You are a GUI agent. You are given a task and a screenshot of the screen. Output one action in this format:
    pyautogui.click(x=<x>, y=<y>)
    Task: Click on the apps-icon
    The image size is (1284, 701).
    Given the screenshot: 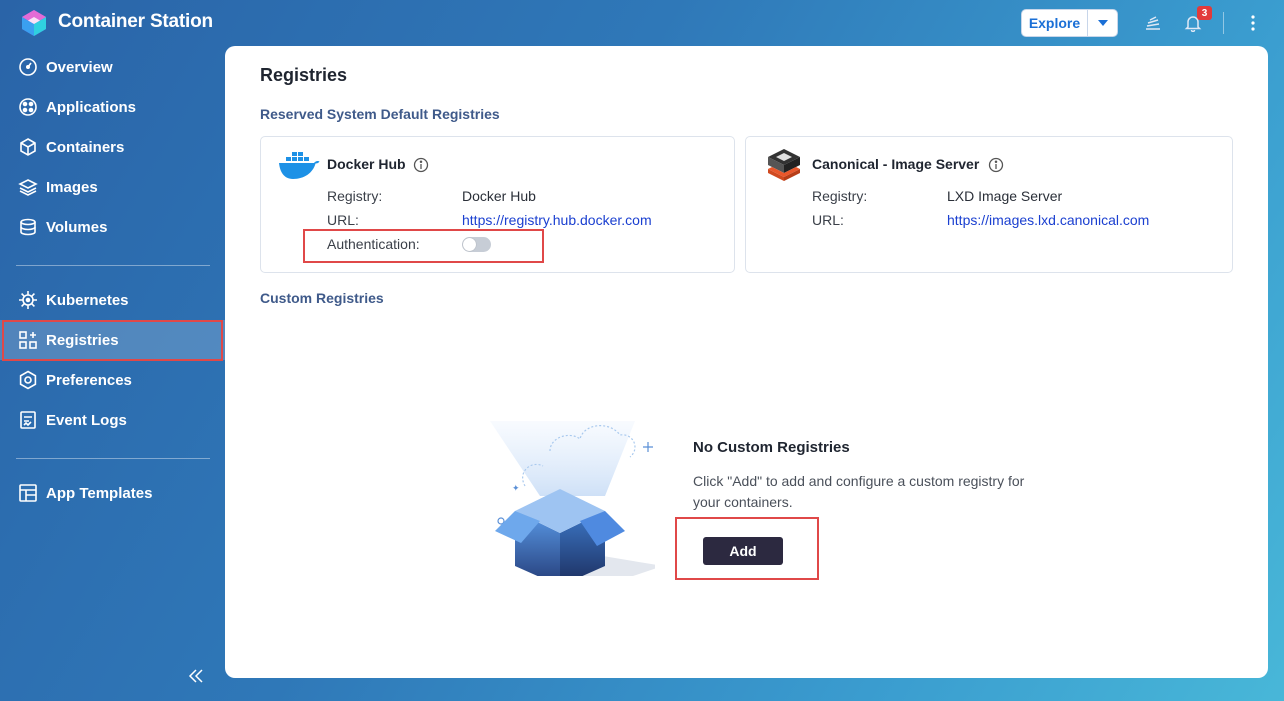 What is the action you would take?
    pyautogui.click(x=28, y=107)
    